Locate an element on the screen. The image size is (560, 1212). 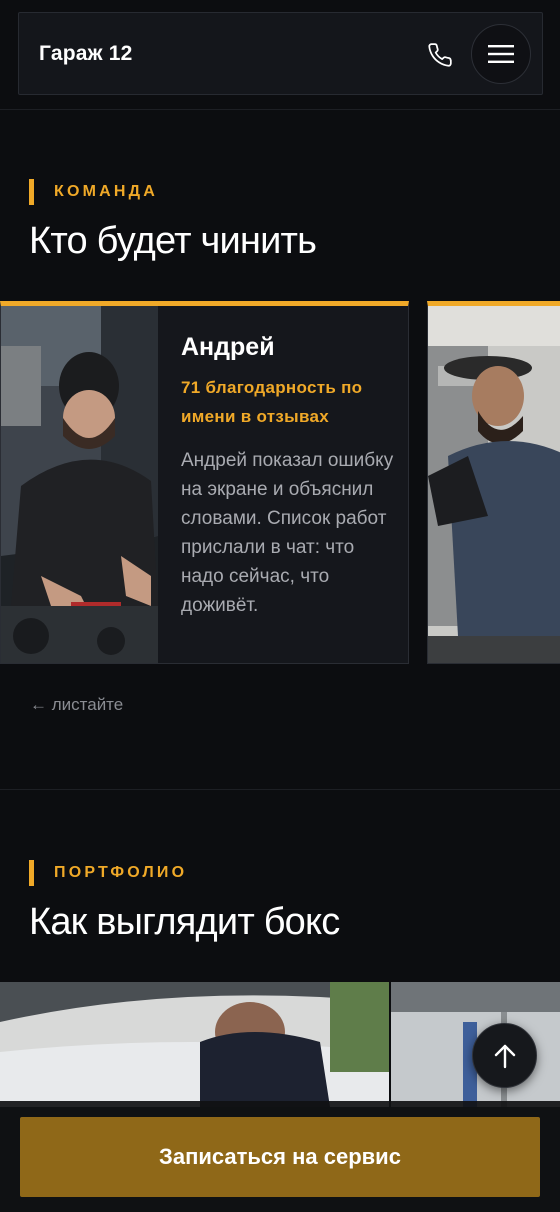
portfolio-photo is located at coordinates (194, 1044).